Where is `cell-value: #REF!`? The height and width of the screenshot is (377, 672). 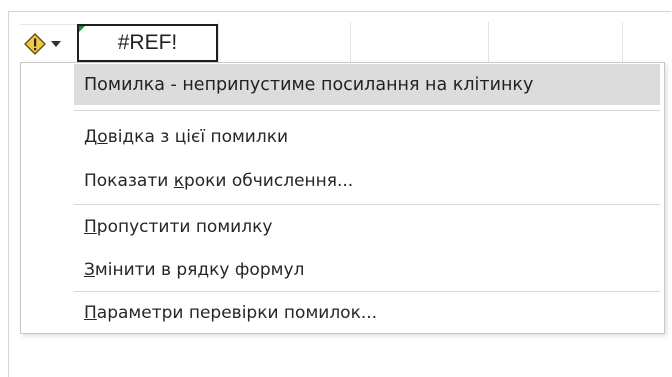 cell-value: #REF! is located at coordinates (147, 42).